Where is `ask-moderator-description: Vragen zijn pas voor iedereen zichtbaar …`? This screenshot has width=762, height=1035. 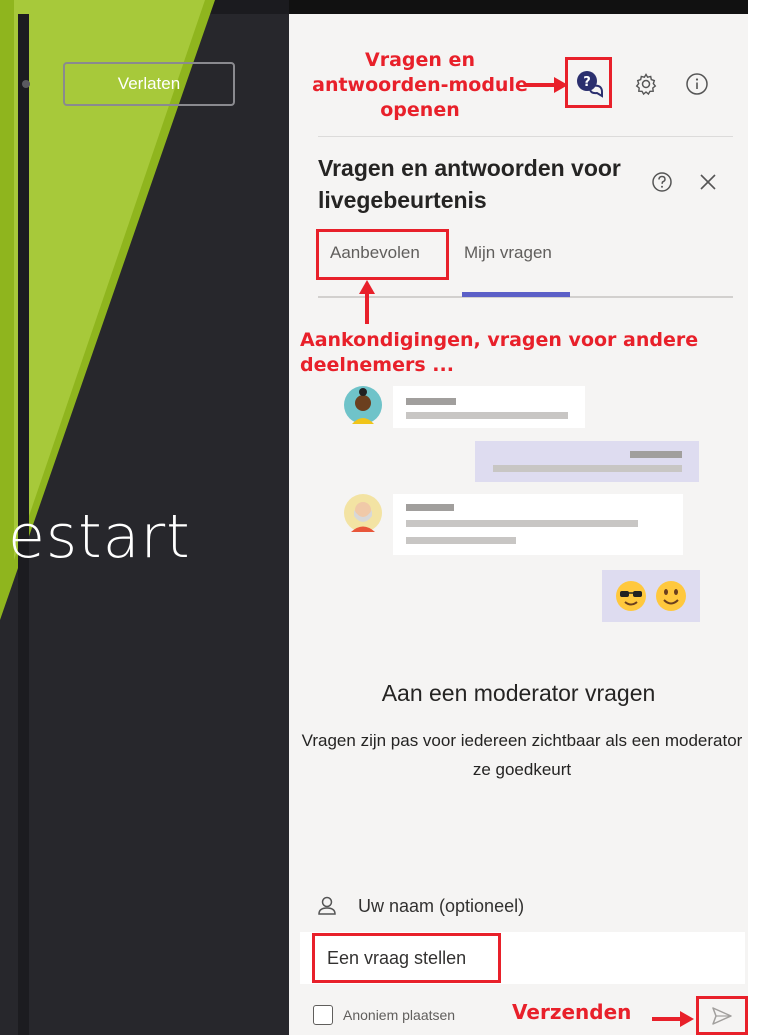 ask-moderator-description: Vragen zijn pas voor iedereen zichtbaar … is located at coordinates (522, 755).